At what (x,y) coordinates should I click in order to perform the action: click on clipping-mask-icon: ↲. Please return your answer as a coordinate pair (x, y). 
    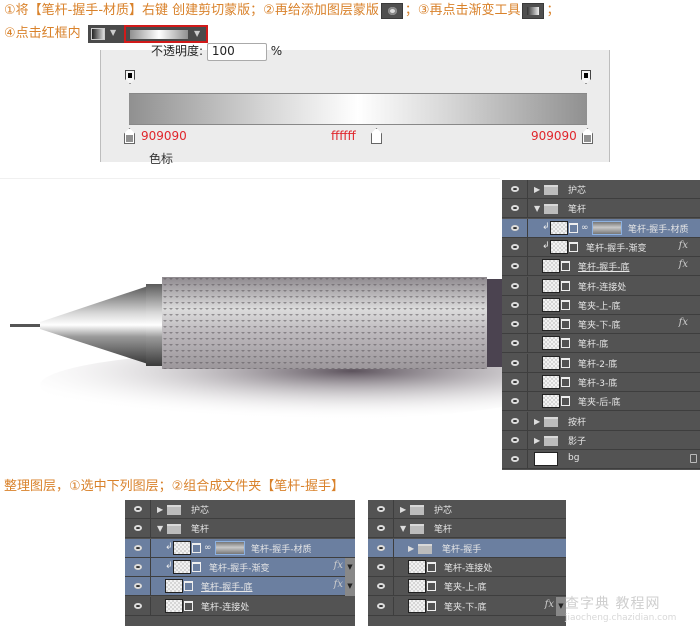
    Looking at the image, I should click on (169, 546).